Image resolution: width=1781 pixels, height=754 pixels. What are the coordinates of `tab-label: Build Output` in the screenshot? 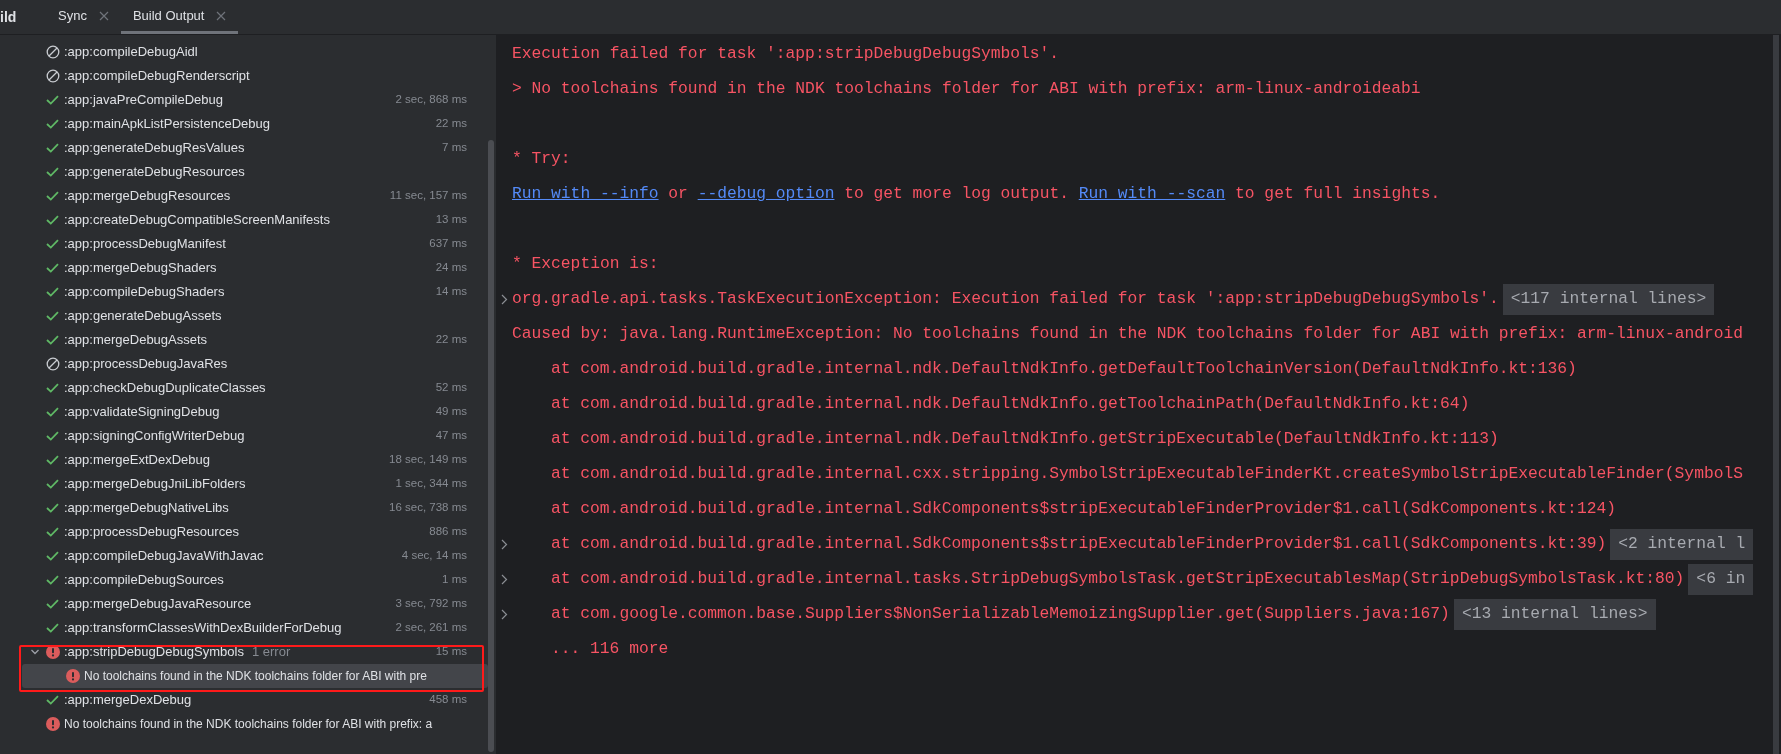 It's located at (168, 15).